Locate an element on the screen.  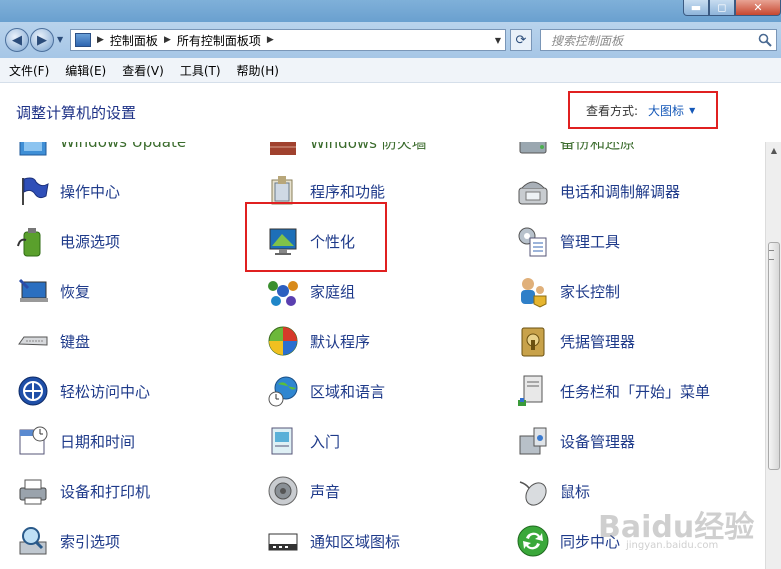
scrollbar-grip-icon is located at coordinates (771, 255).